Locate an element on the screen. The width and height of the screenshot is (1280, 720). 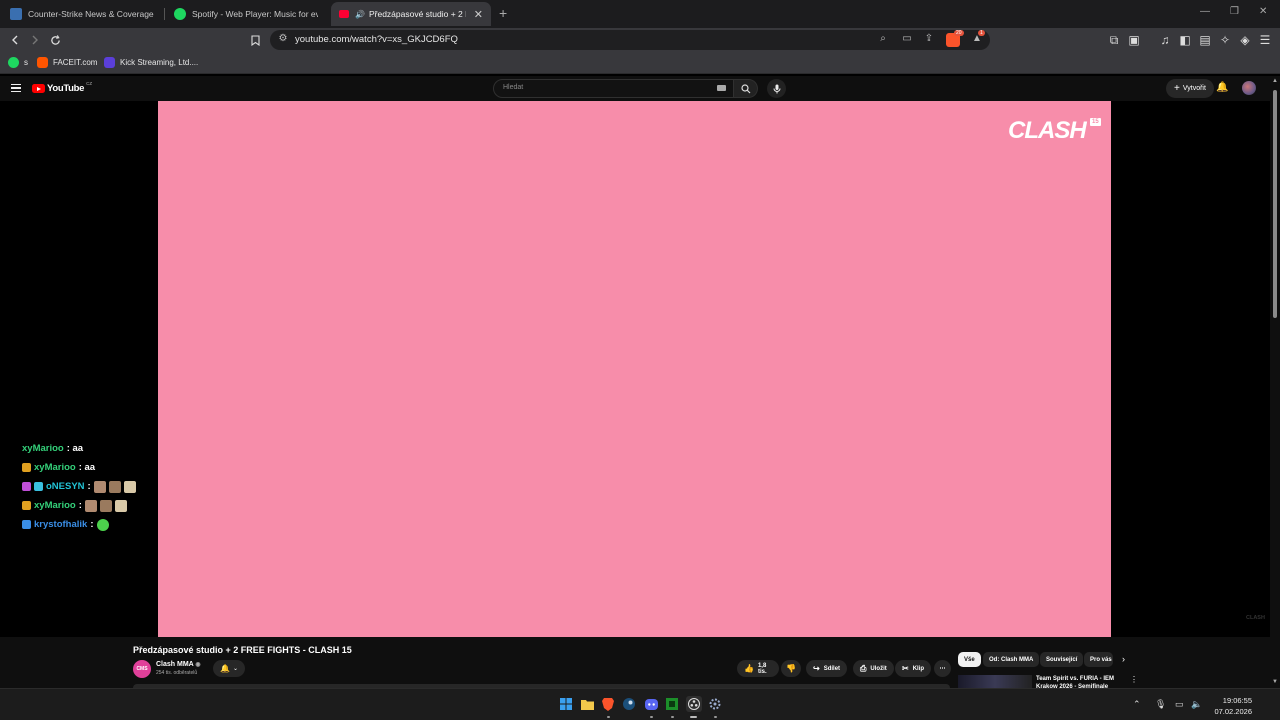
rewards-count-badge: 1 is located at coordinates (981, 33).